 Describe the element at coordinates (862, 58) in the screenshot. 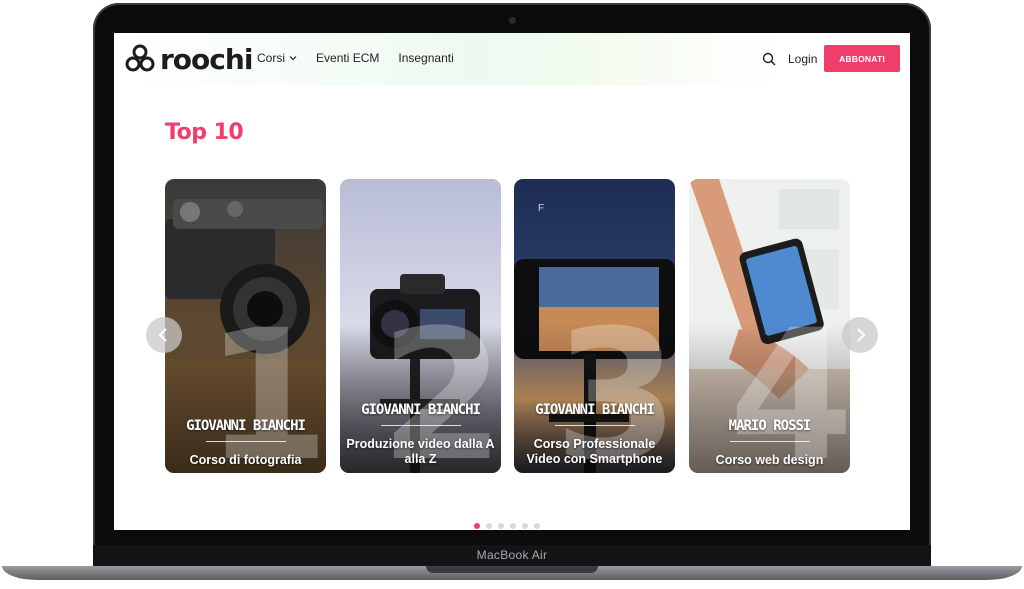

I see `subscribe-button: ABBONATI` at that location.